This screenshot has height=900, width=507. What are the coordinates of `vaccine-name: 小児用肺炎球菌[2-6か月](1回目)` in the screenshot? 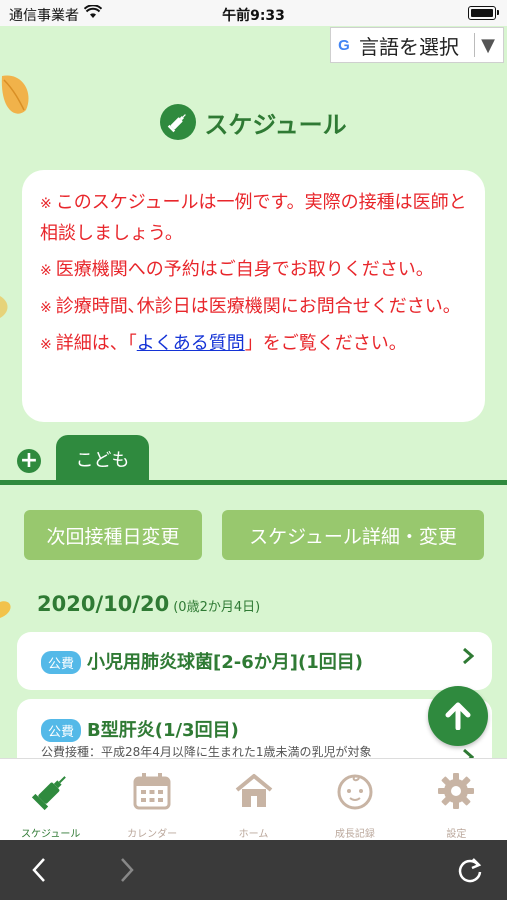 It's located at (225, 662).